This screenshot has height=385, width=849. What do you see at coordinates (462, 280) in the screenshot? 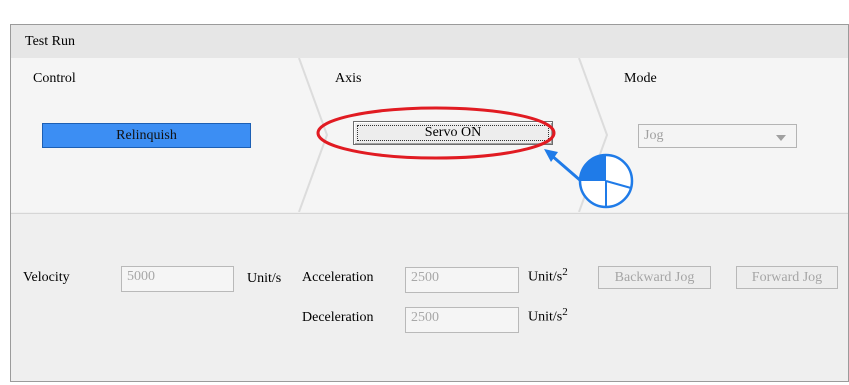
I see `acceleration-input: 2500` at bounding box center [462, 280].